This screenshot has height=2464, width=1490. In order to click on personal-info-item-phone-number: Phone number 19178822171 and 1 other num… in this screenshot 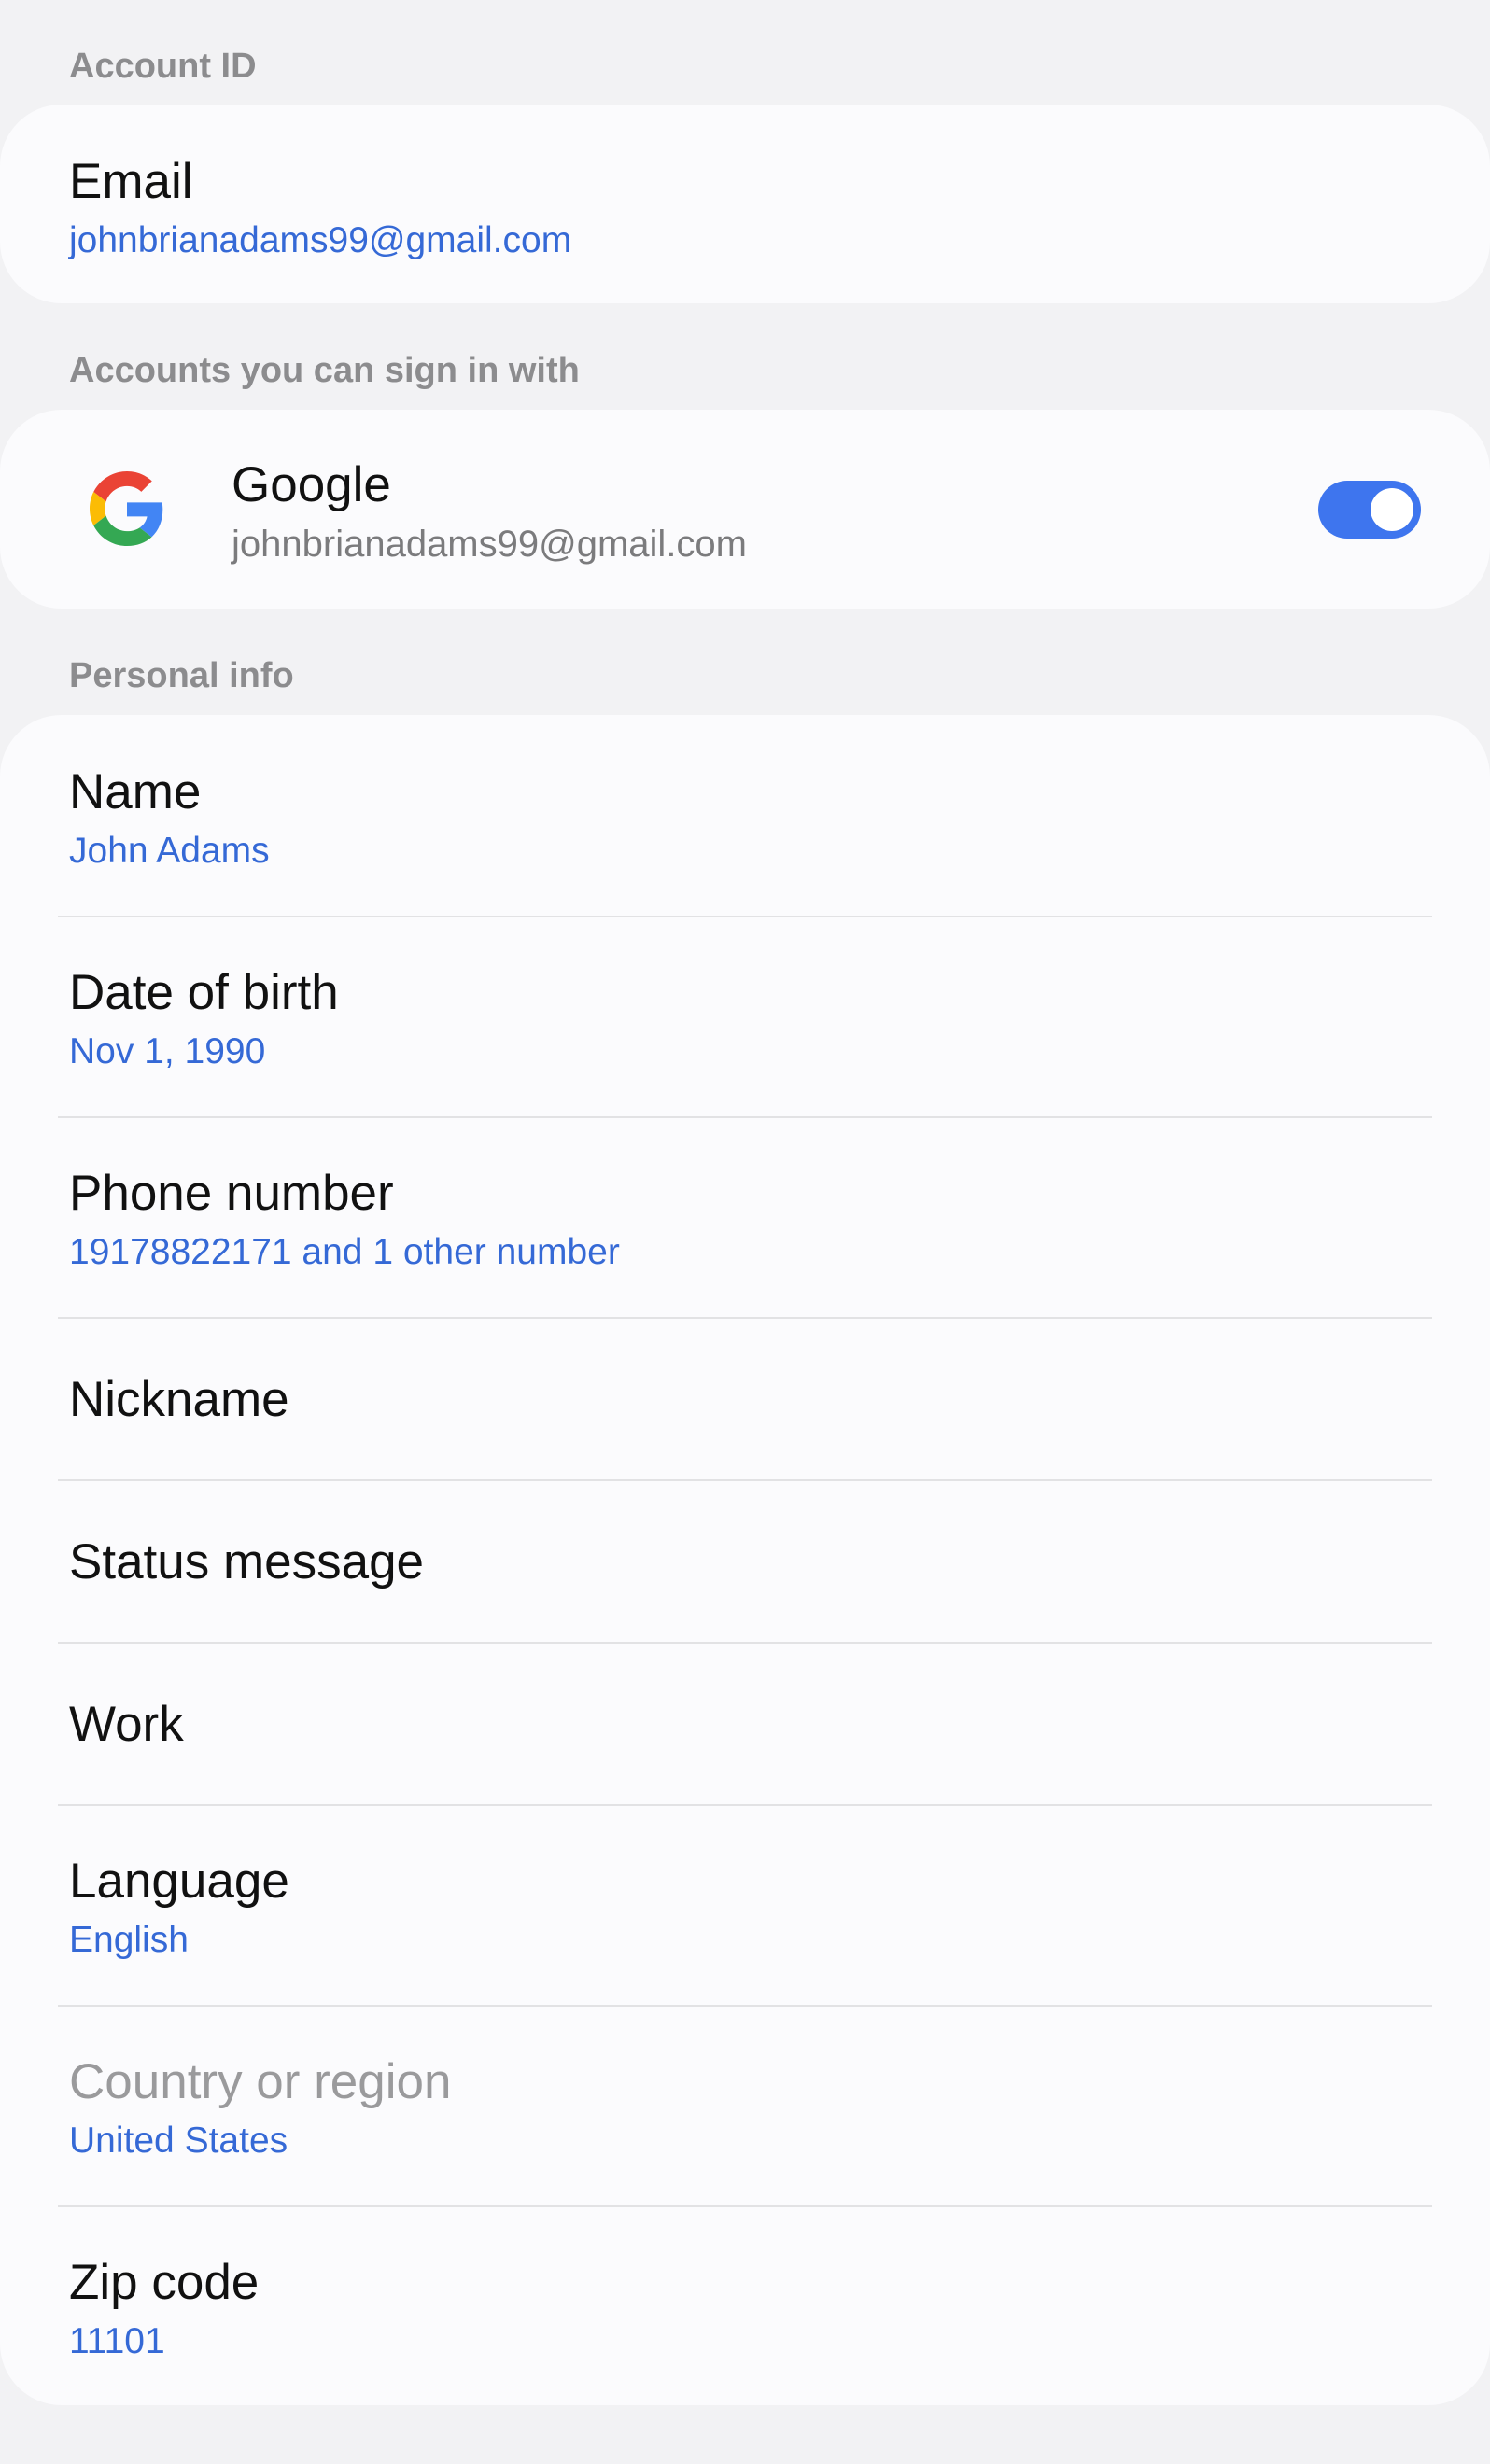, I will do `click(745, 1218)`.